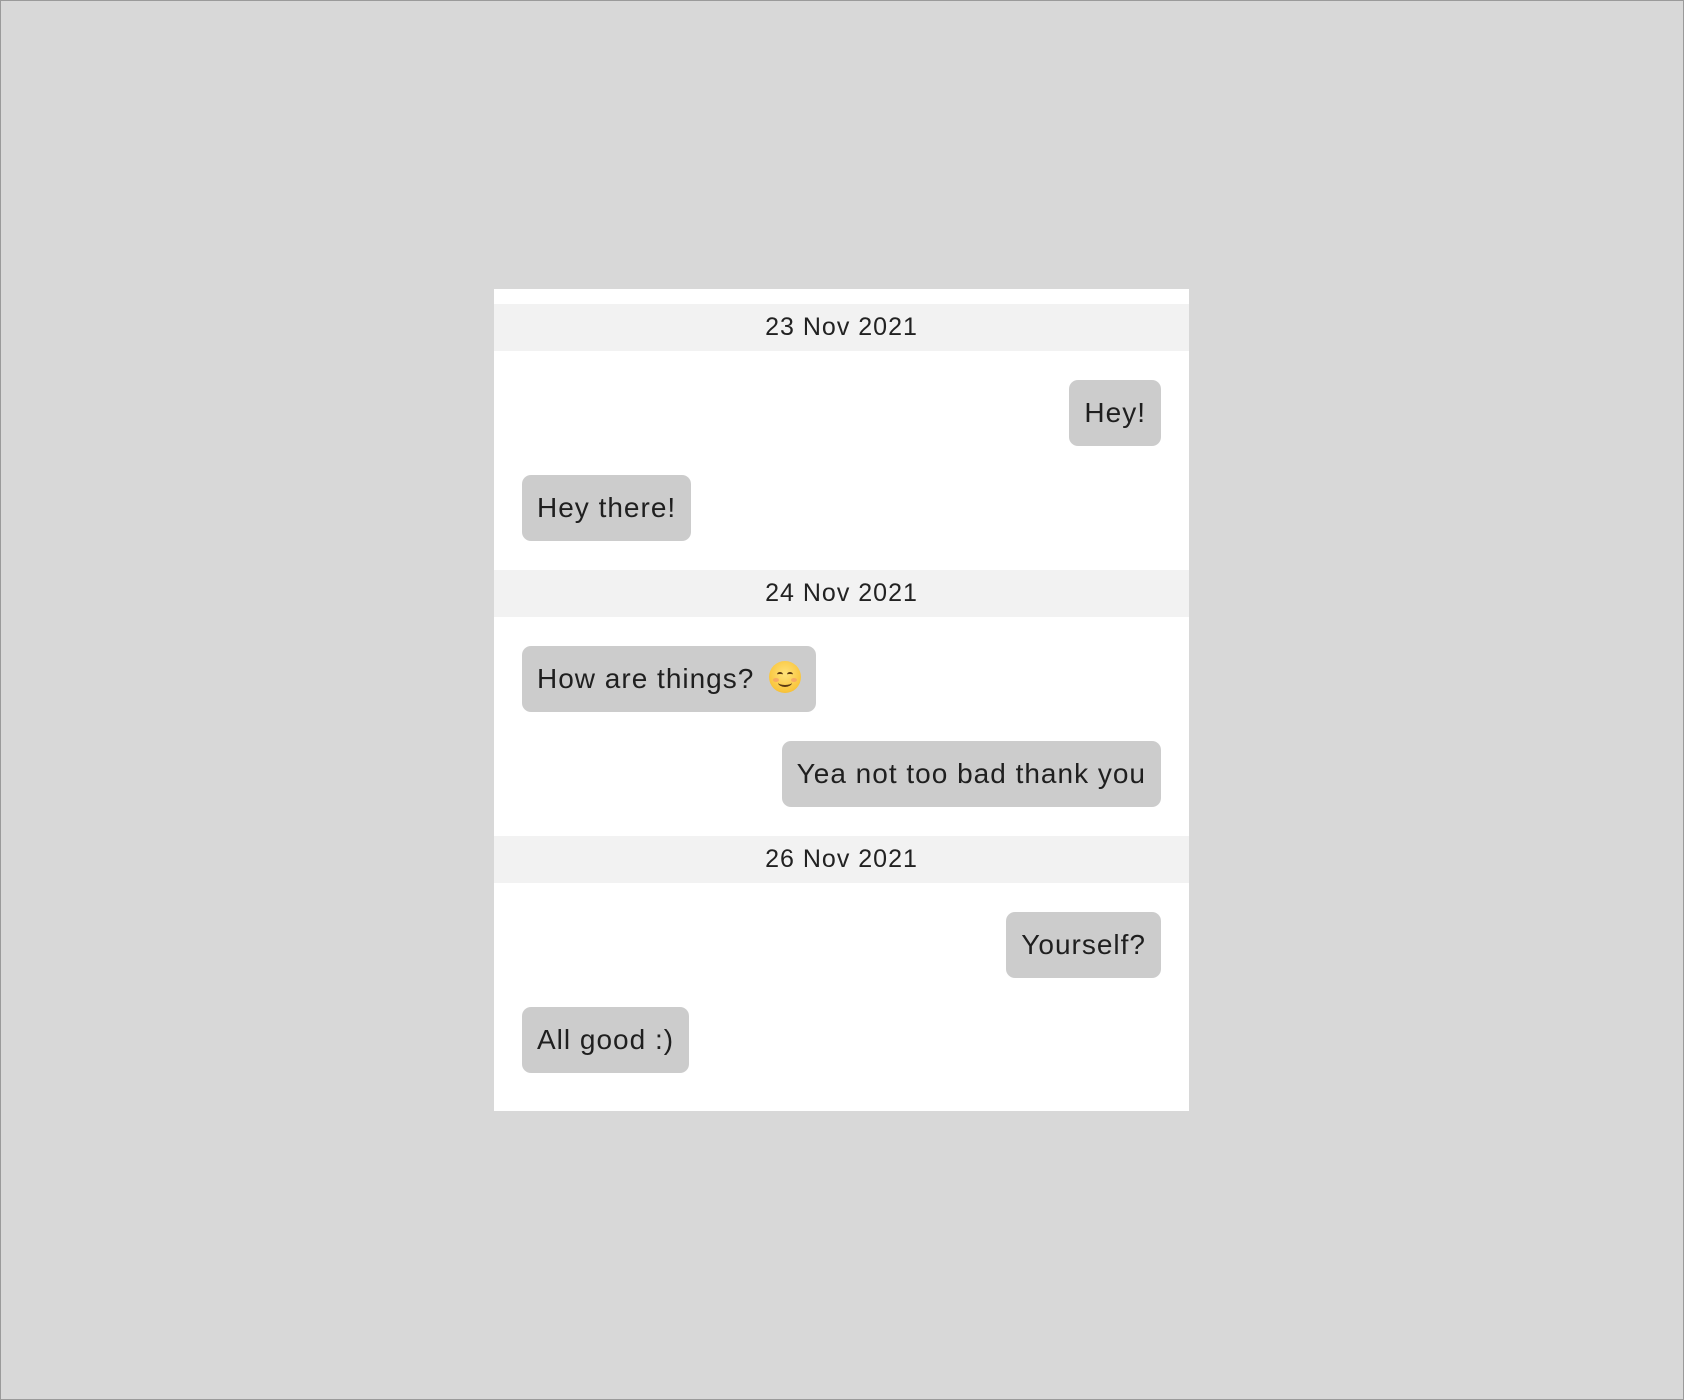 Image resolution: width=1684 pixels, height=1400 pixels. What do you see at coordinates (1083, 945) in the screenshot?
I see `message-bubble: Yourself?` at bounding box center [1083, 945].